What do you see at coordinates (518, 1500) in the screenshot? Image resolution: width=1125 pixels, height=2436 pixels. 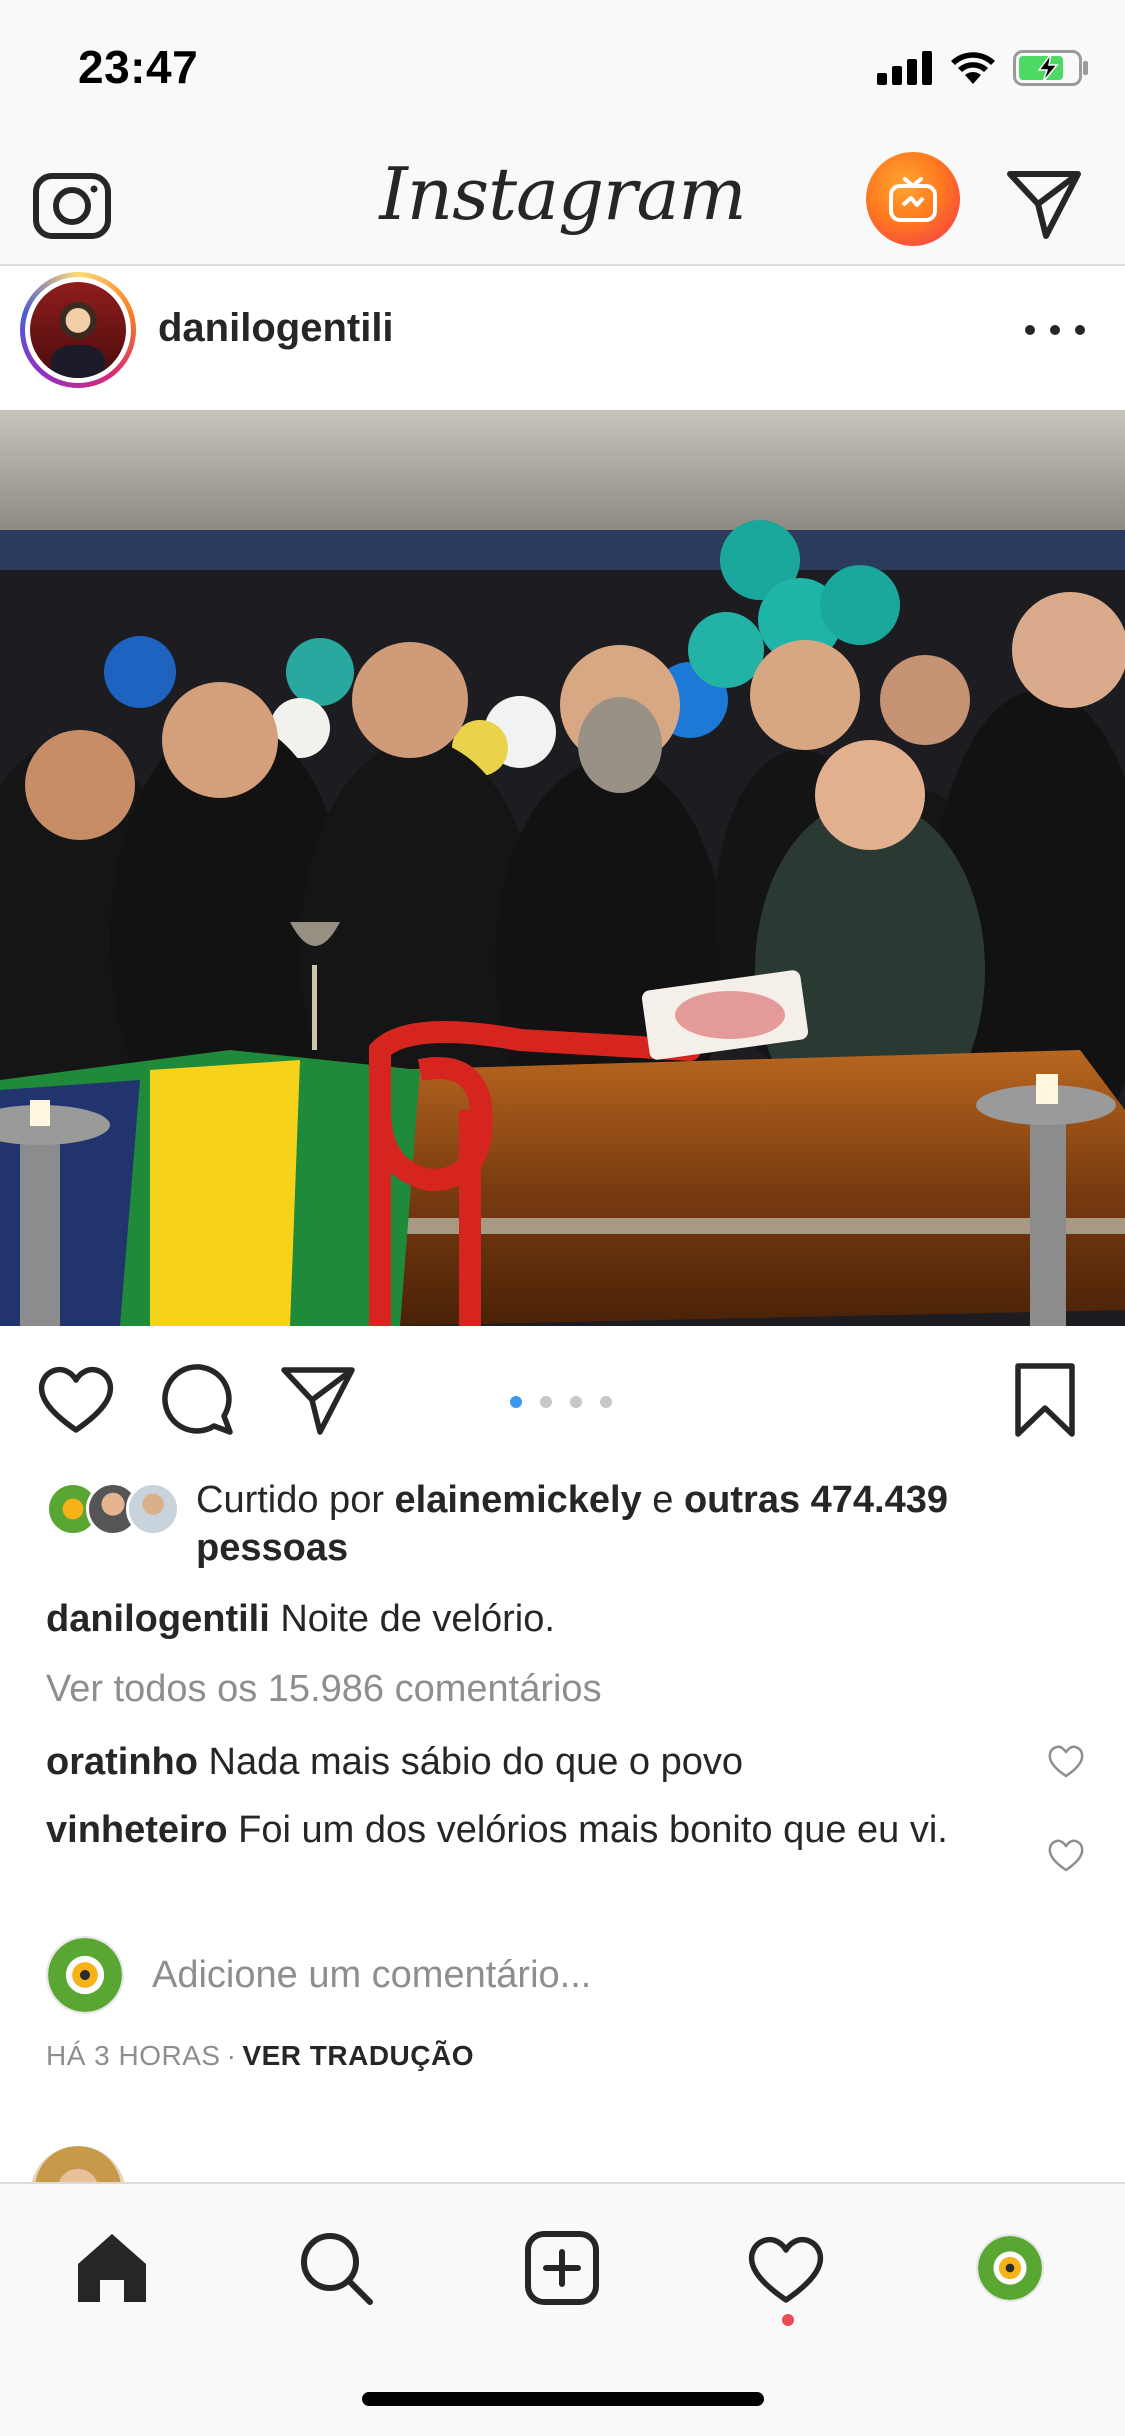 I see `first-liker-username: elainemickely` at bounding box center [518, 1500].